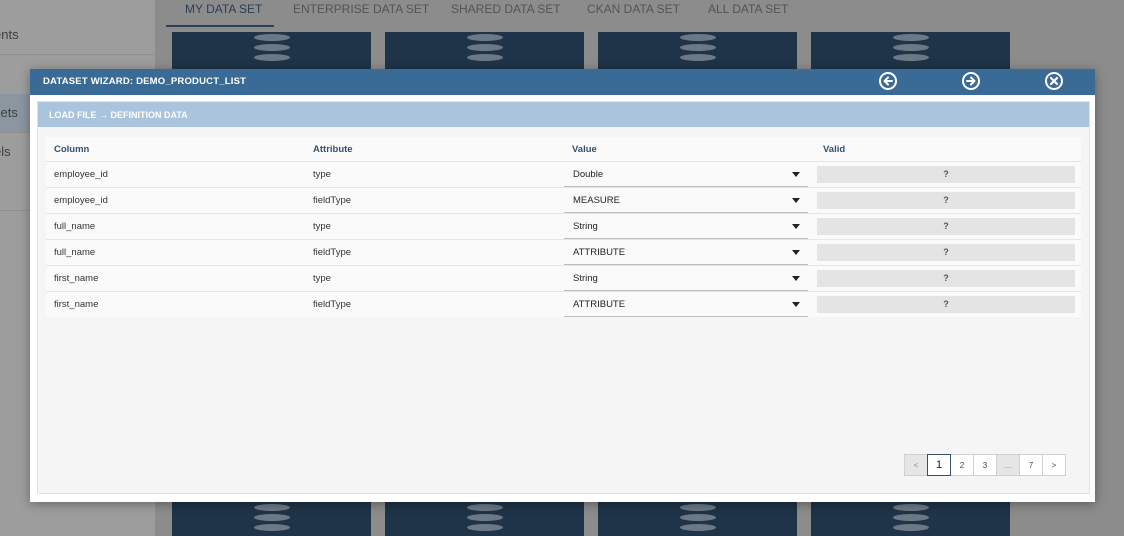 Image resolution: width=1124 pixels, height=536 pixels. Describe the element at coordinates (588, 174) in the screenshot. I see `value-select-text: Double` at that location.